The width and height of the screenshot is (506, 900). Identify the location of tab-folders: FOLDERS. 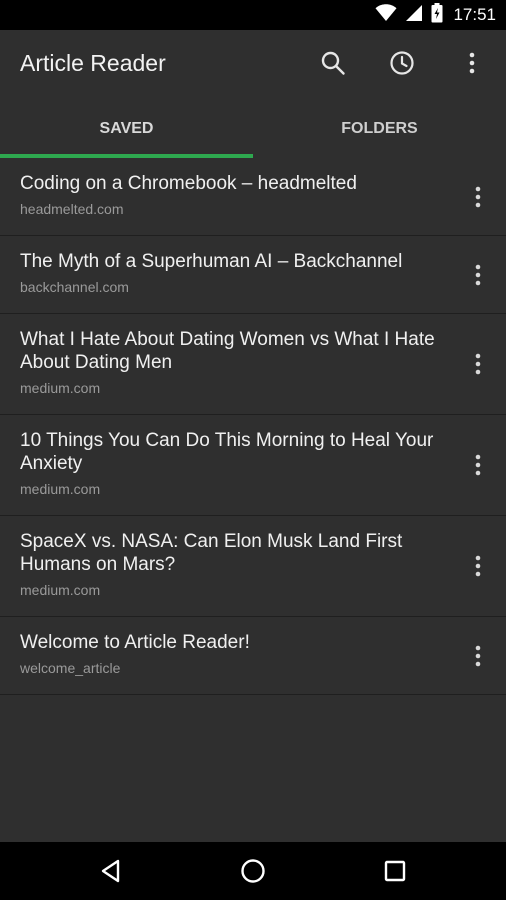
(379, 129).